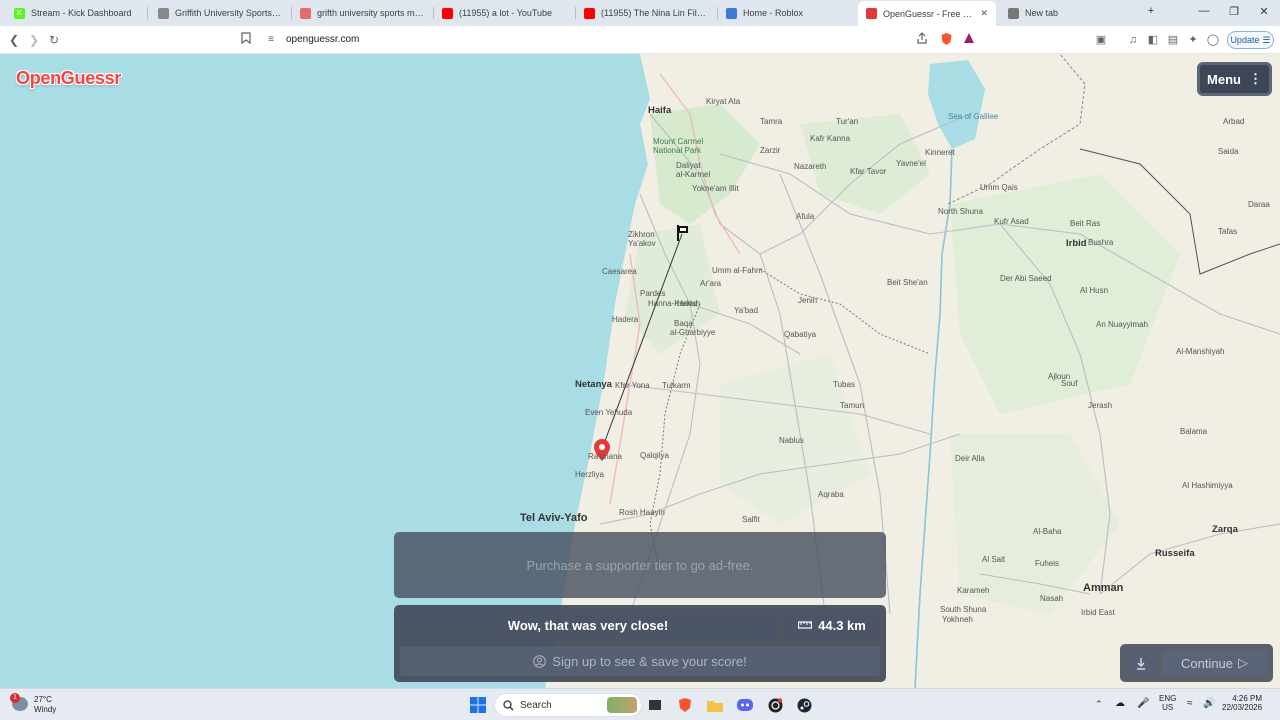 The width and height of the screenshot is (1280, 720). Describe the element at coordinates (1143, 703) in the screenshot. I see `microphone-icon: 🎤` at that location.